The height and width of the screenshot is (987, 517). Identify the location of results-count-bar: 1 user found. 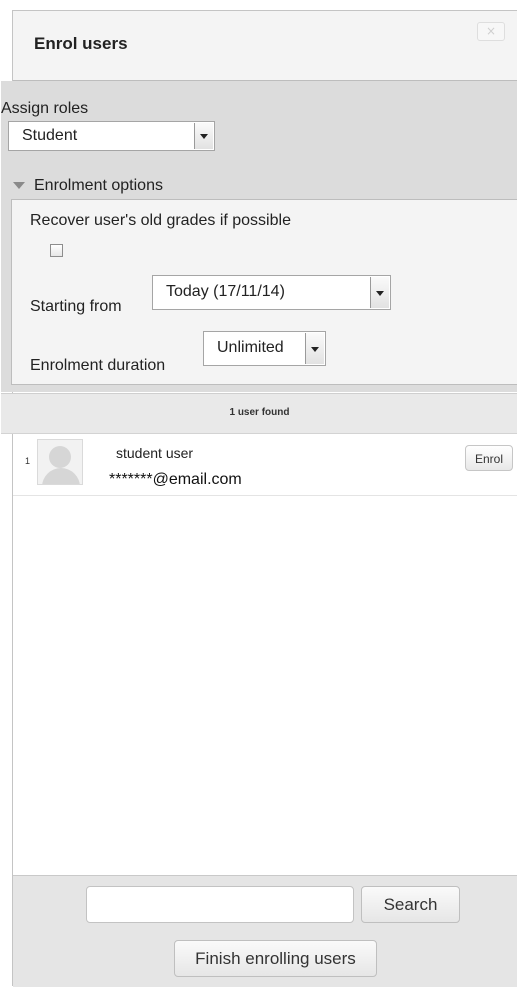
(259, 413).